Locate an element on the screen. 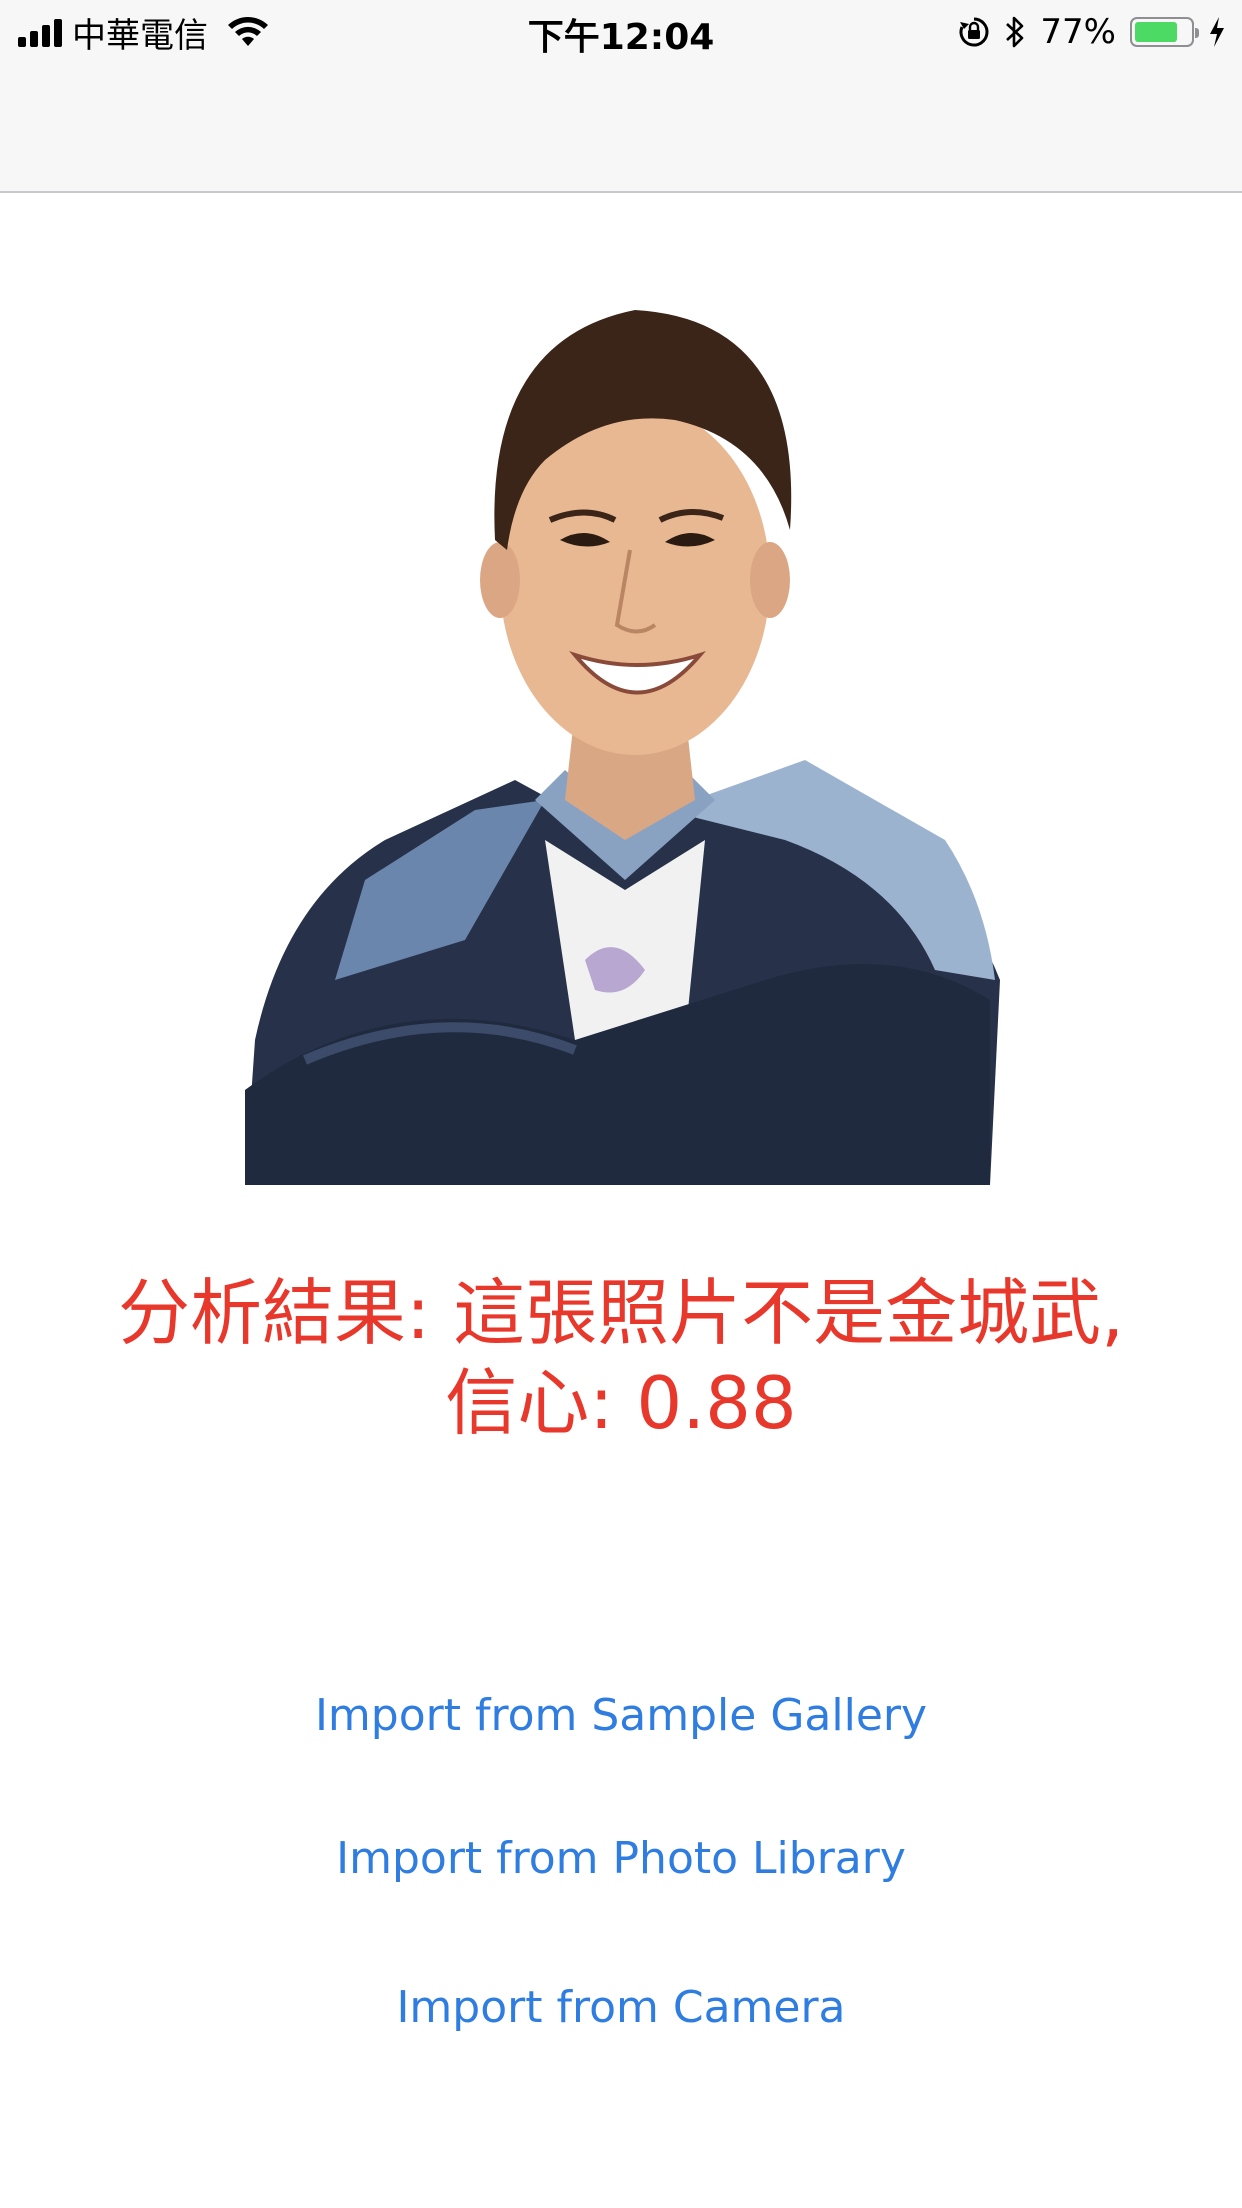 This screenshot has width=1242, height=2208. bluetooth-icon is located at coordinates (1015, 32).